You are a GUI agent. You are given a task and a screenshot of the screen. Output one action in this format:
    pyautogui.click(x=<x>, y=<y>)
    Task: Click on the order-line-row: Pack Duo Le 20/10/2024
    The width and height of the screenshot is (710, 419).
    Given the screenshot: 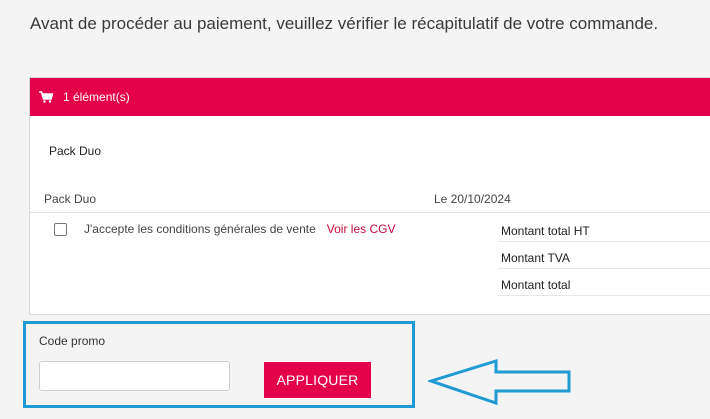 What is the action you would take?
    pyautogui.click(x=370, y=196)
    